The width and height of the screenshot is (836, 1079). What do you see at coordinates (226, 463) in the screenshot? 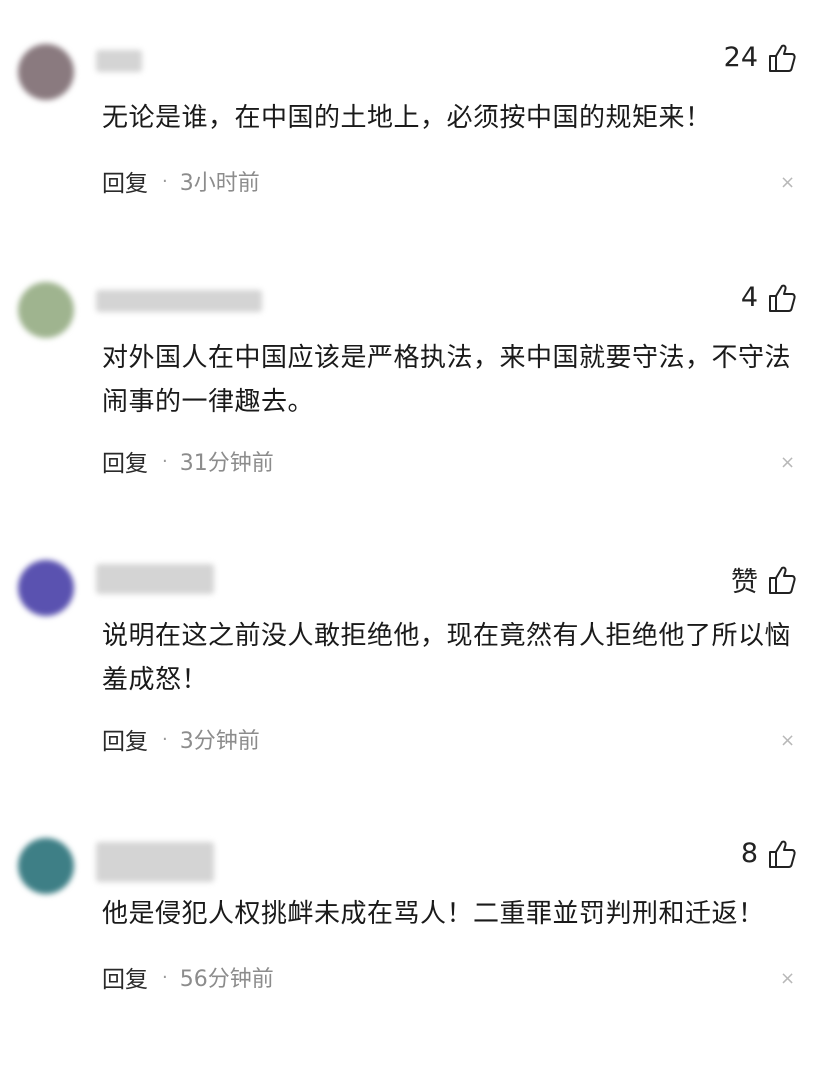
I see `timestamp: 31分钟前` at bounding box center [226, 463].